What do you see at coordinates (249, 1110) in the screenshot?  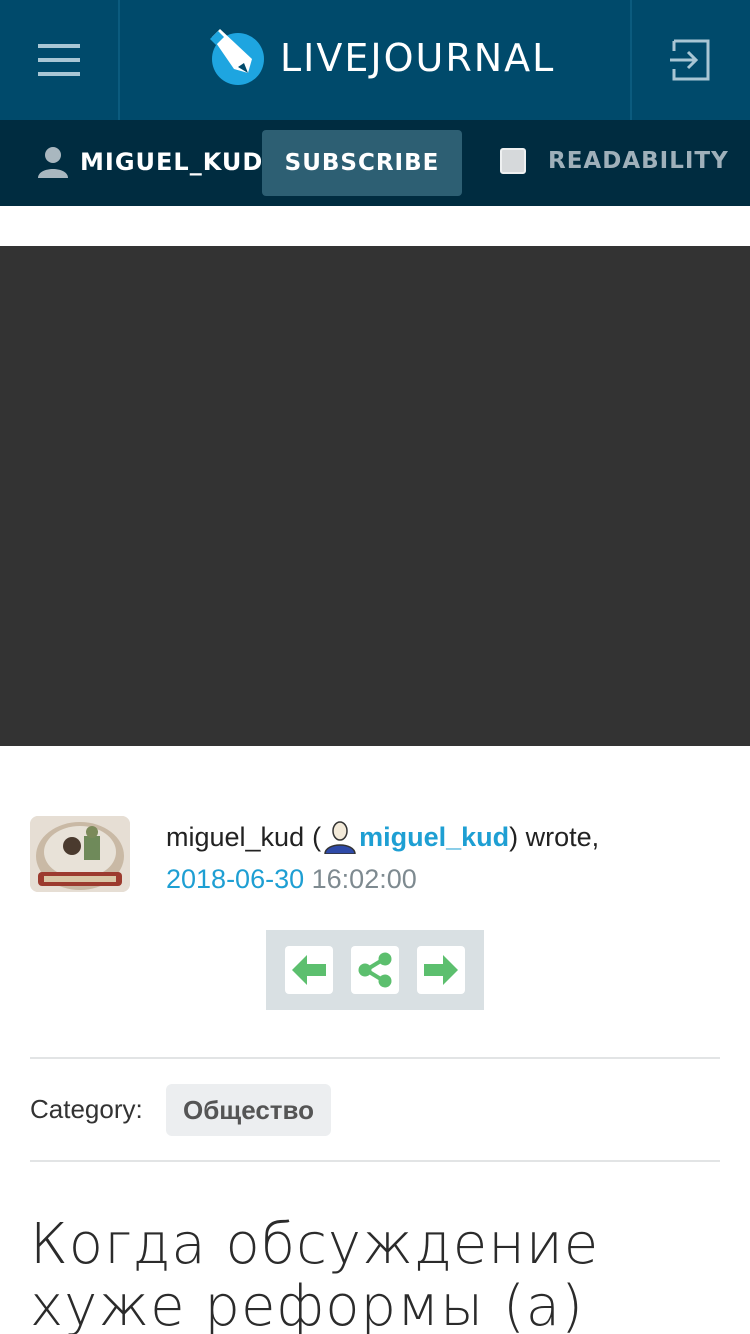 I see `category-tag: Общество` at bounding box center [249, 1110].